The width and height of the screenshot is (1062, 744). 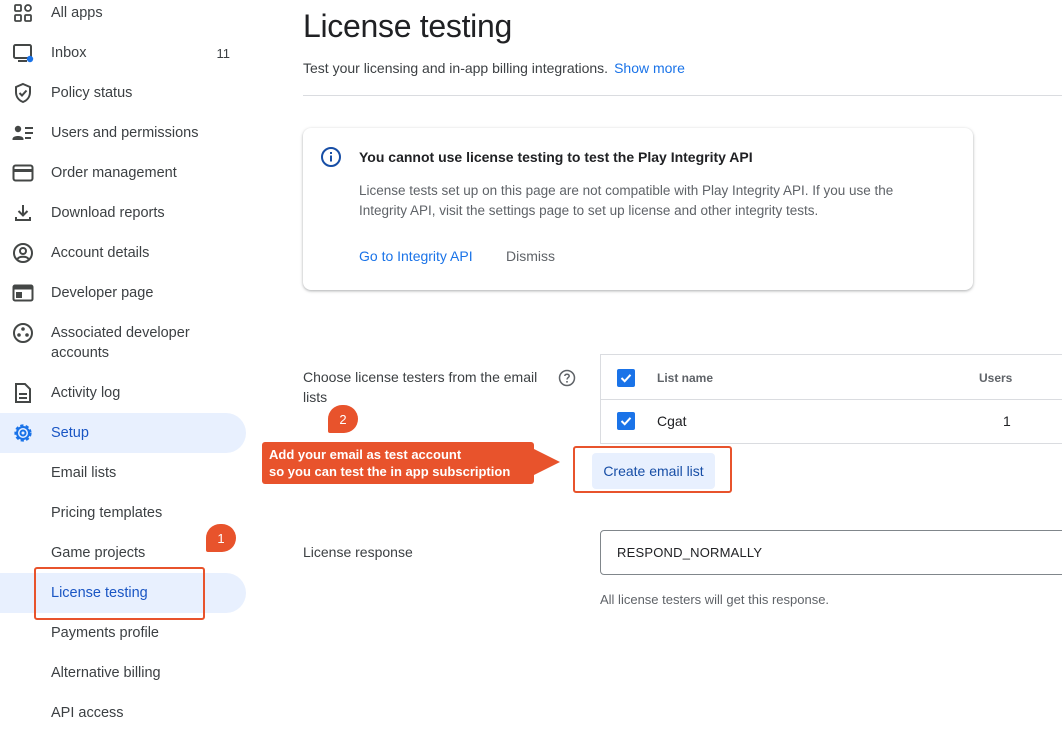 I want to click on license-response-value: RESPOND_NORMALLY, so click(x=690, y=552).